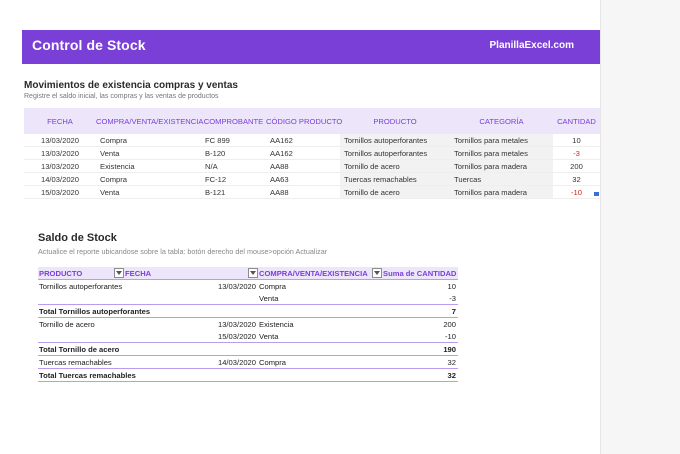 The width and height of the screenshot is (680, 454). What do you see at coordinates (576, 153) in the screenshot?
I see `cell-cantidad: -3` at bounding box center [576, 153].